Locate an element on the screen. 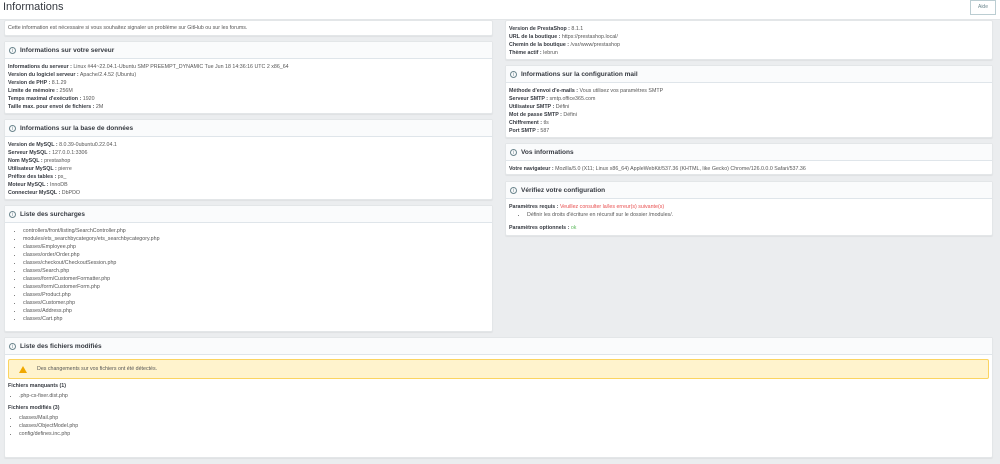 Image resolution: width=1000 pixels, height=464 pixels. list-item: classes/Search.php is located at coordinates (257, 271).